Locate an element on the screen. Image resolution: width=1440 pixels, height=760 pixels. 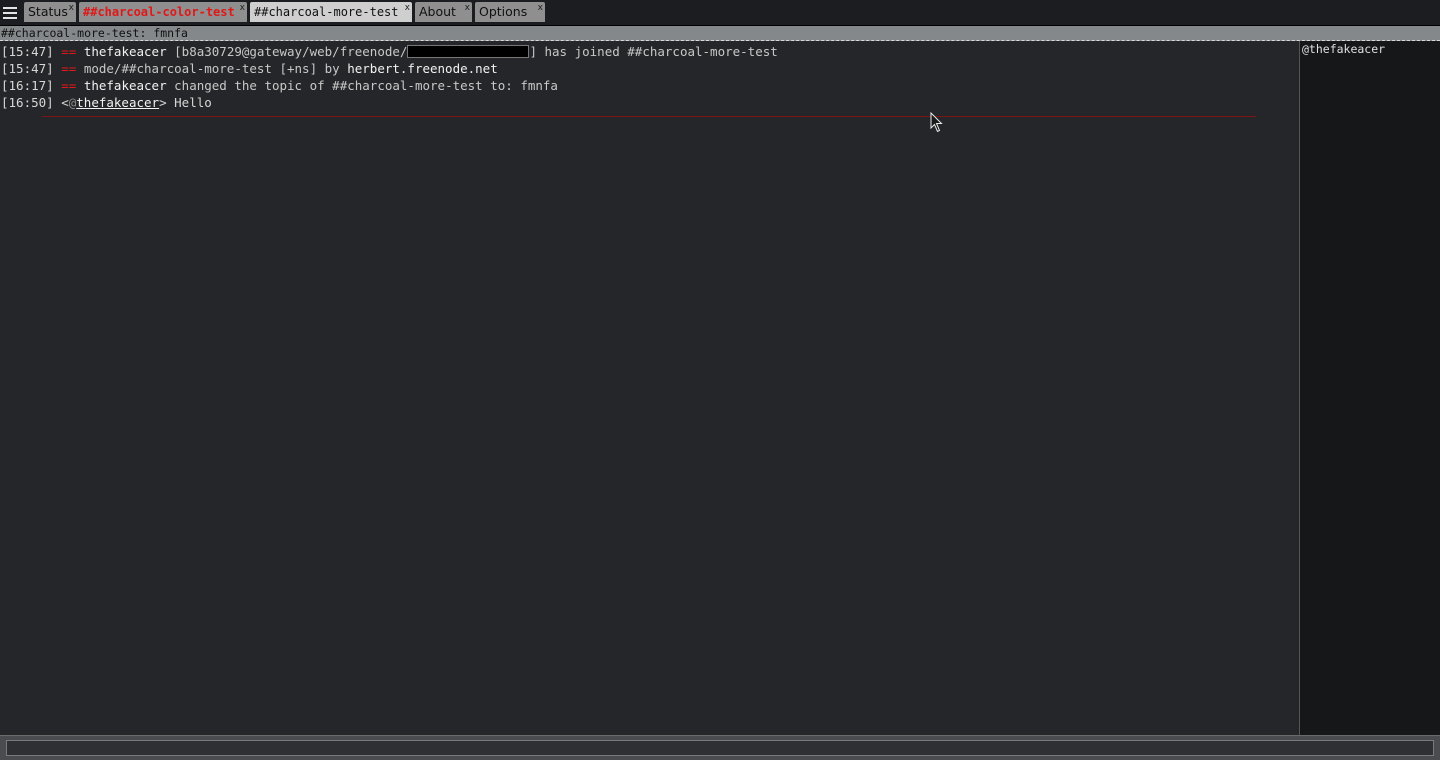
redacted-block is located at coordinates (468, 51).